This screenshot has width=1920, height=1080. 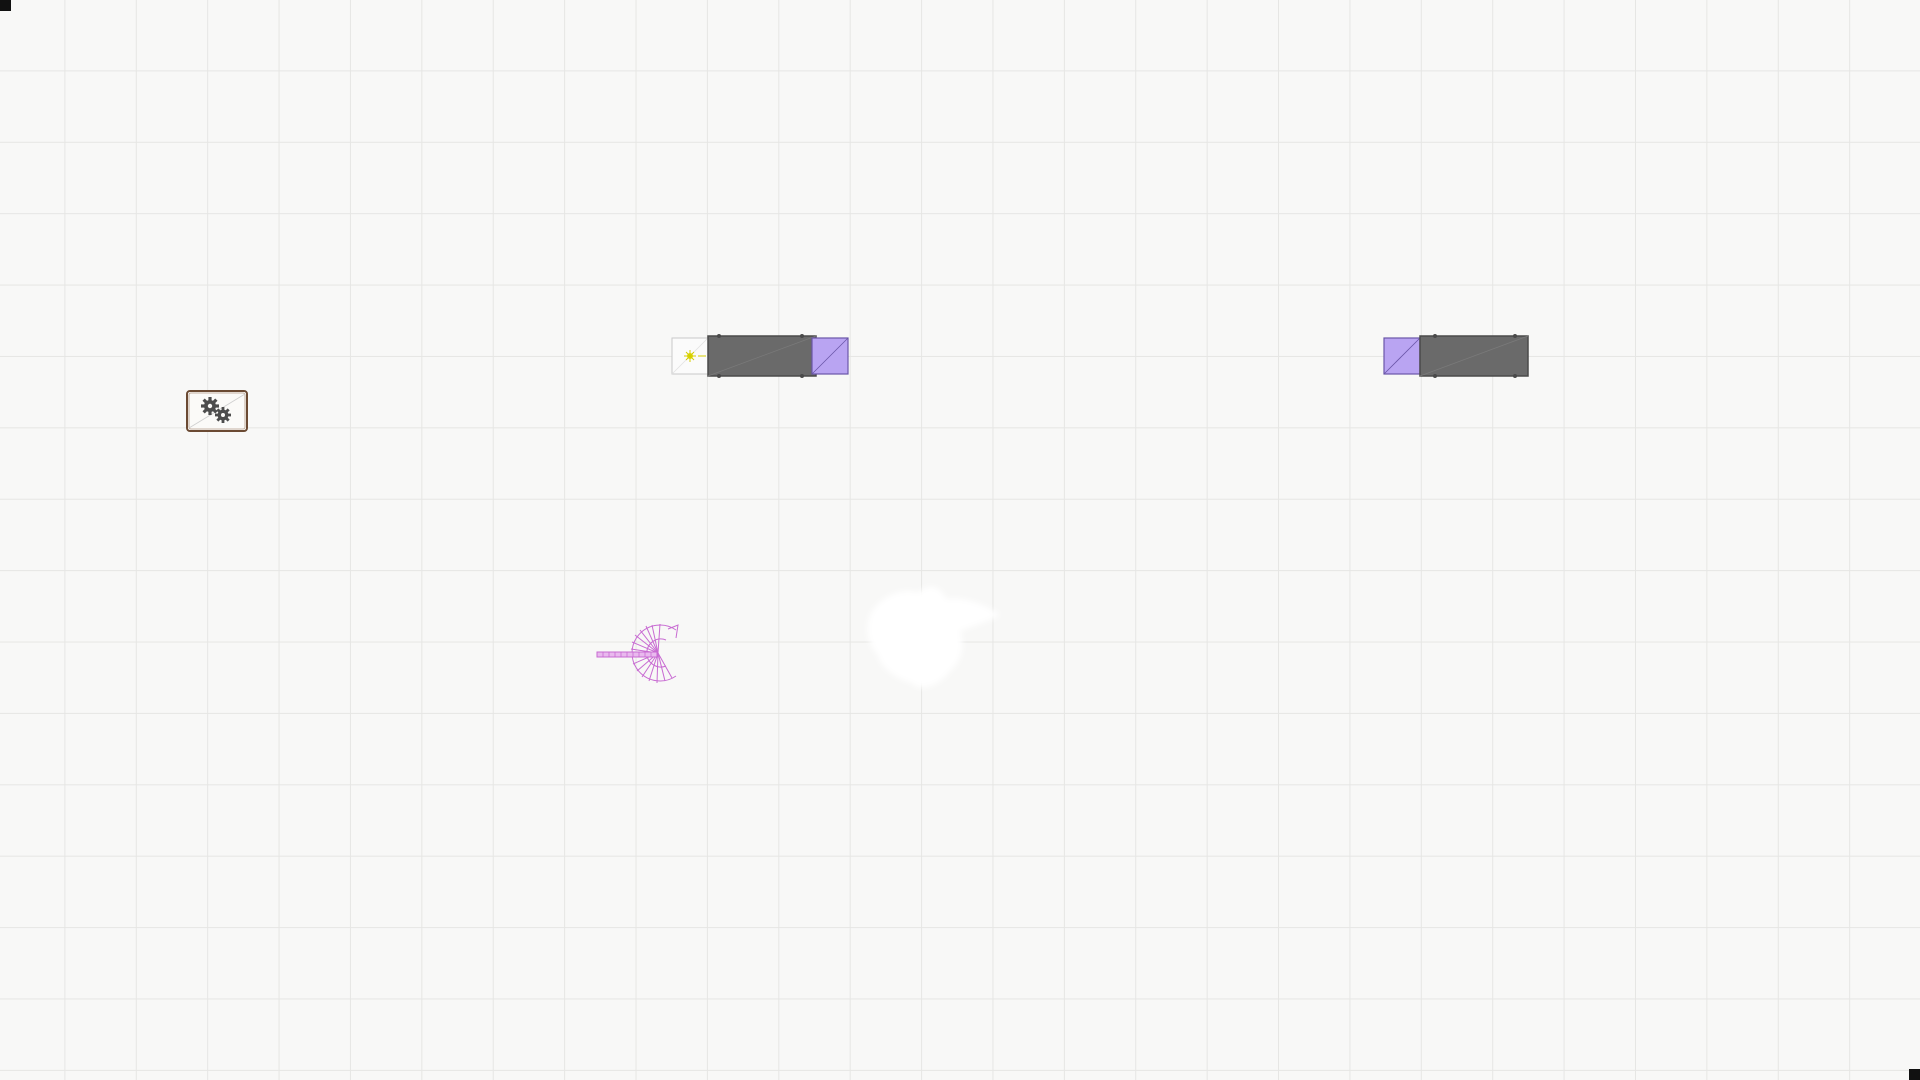 I want to click on light-source-icon, so click(x=690, y=356).